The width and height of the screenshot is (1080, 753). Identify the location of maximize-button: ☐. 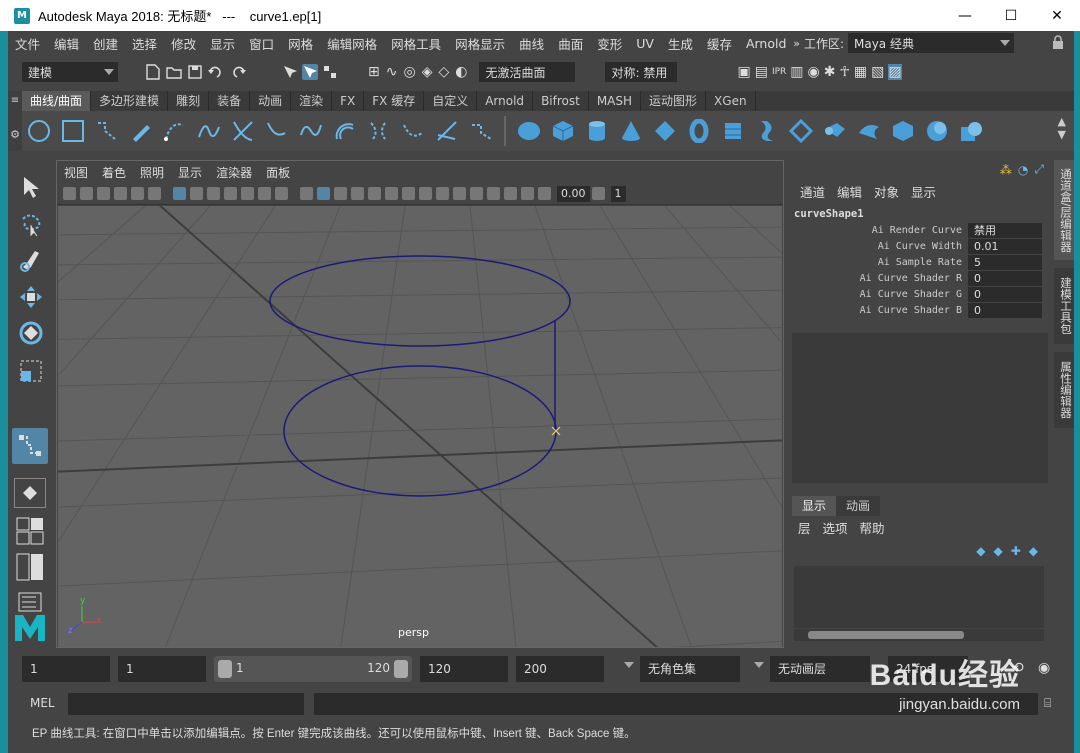
(1011, 15).